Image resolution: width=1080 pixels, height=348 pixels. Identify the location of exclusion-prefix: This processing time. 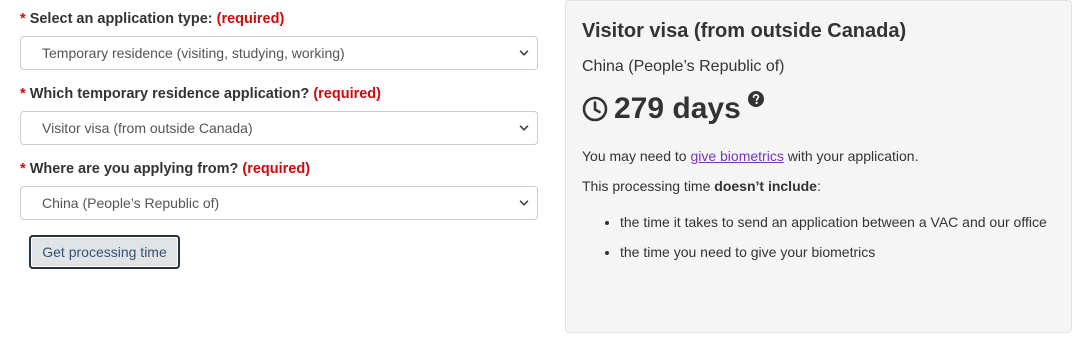
(648, 186).